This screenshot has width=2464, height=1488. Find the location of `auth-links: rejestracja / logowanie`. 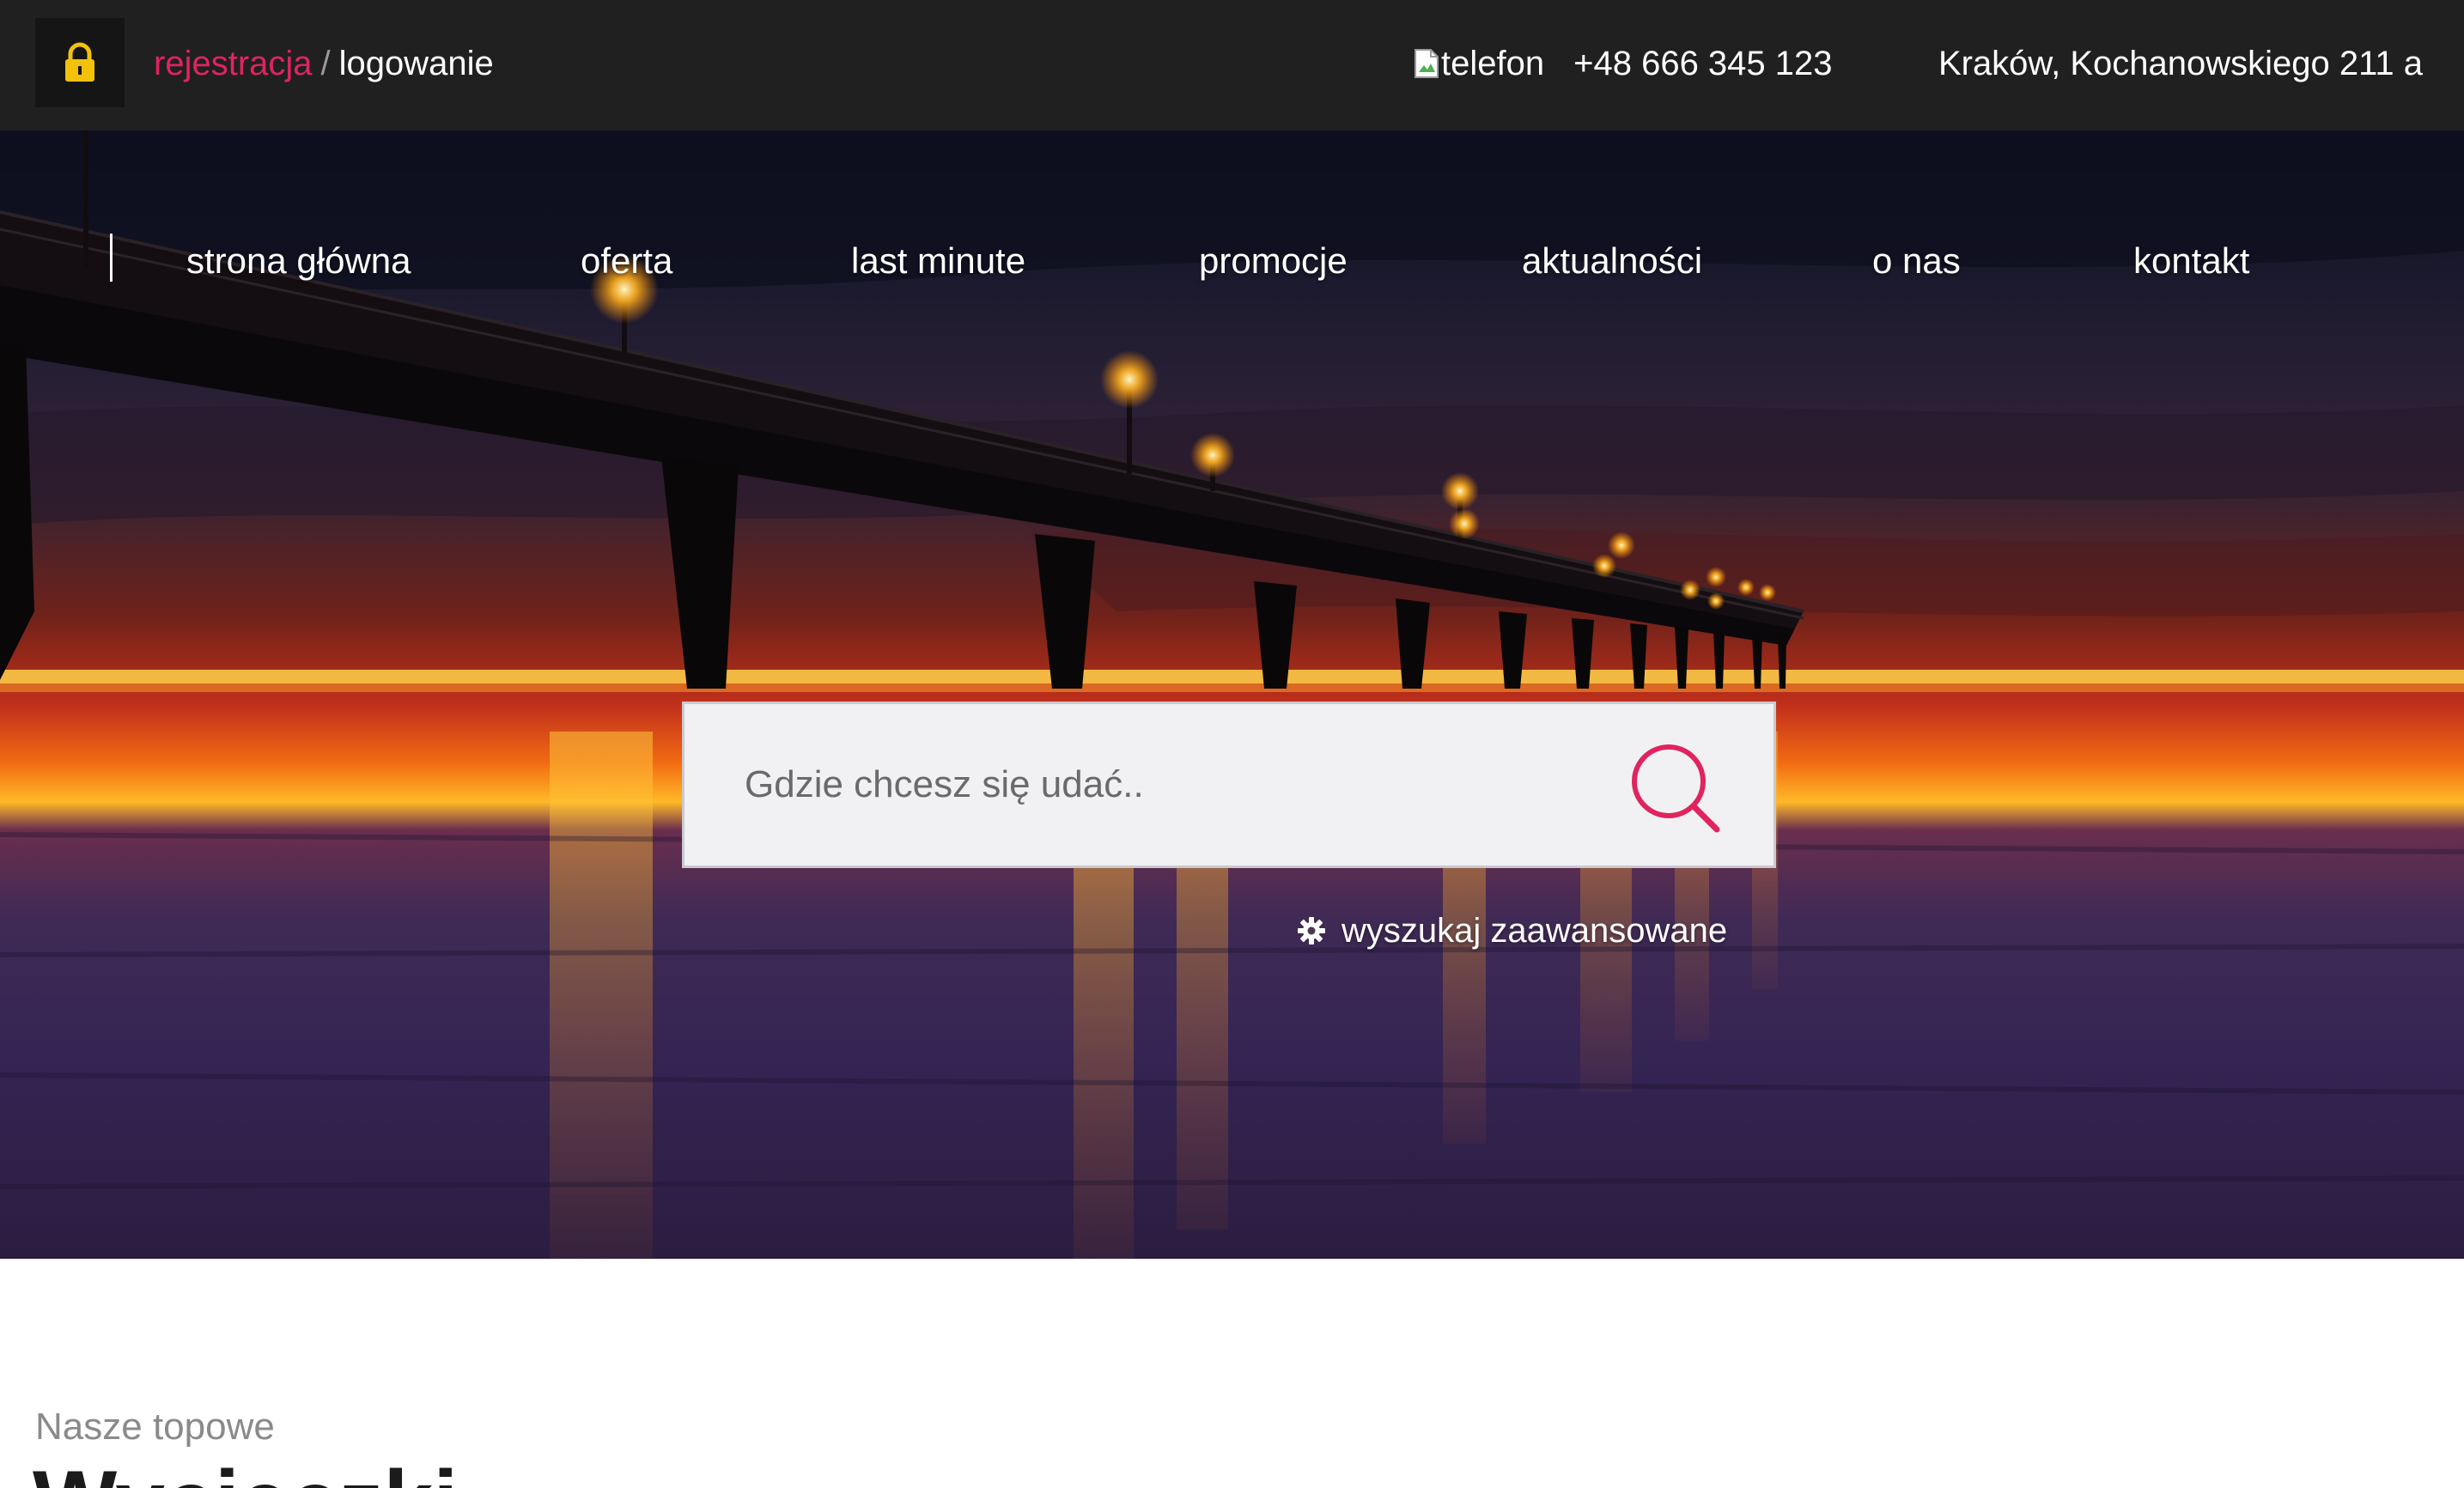

auth-links: rejestracja / logowanie is located at coordinates (324, 63).